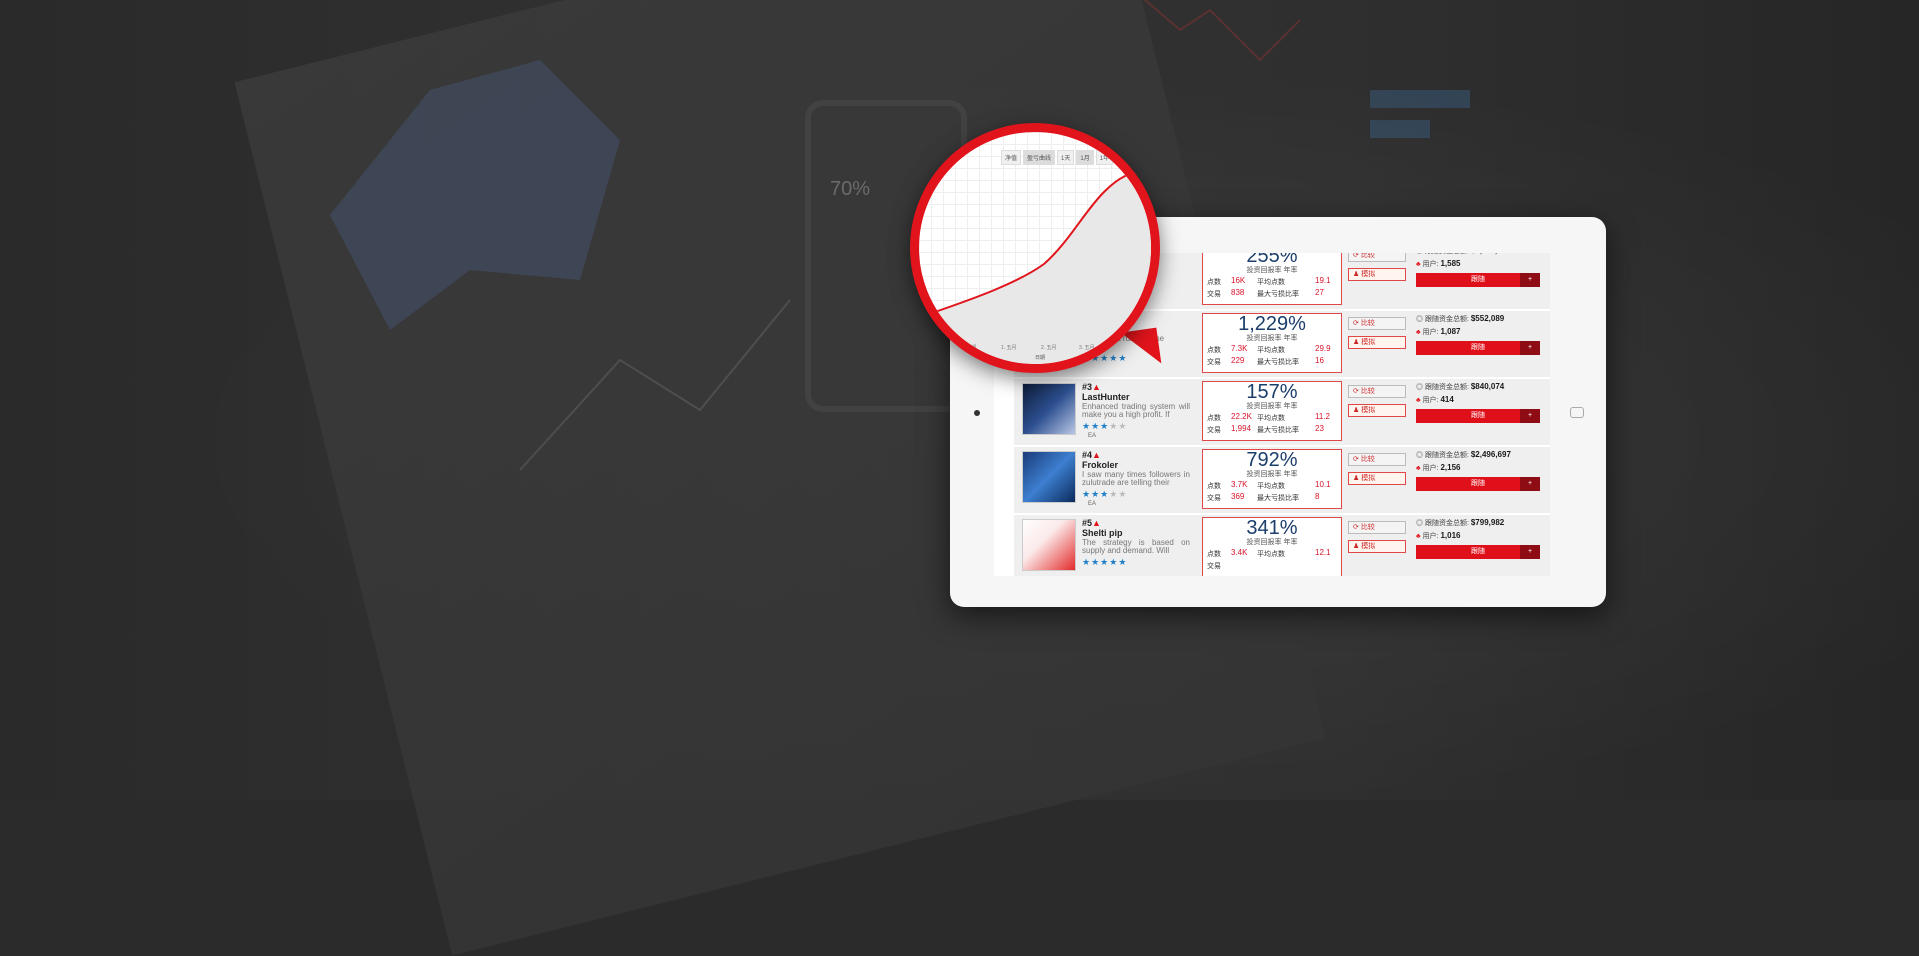 The width and height of the screenshot is (1919, 956). I want to click on x-tick: 2. 五月, so click(1049, 348).